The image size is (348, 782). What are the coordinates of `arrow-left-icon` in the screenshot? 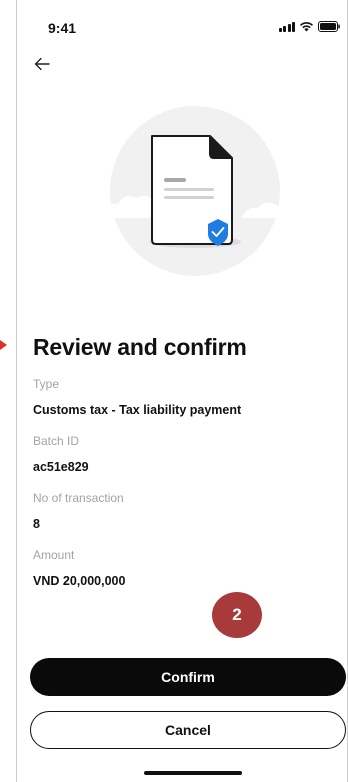 It's located at (42, 64).